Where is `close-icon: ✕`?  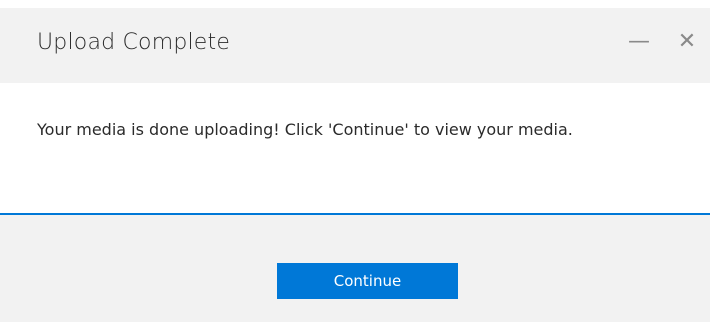 close-icon: ✕ is located at coordinates (687, 41).